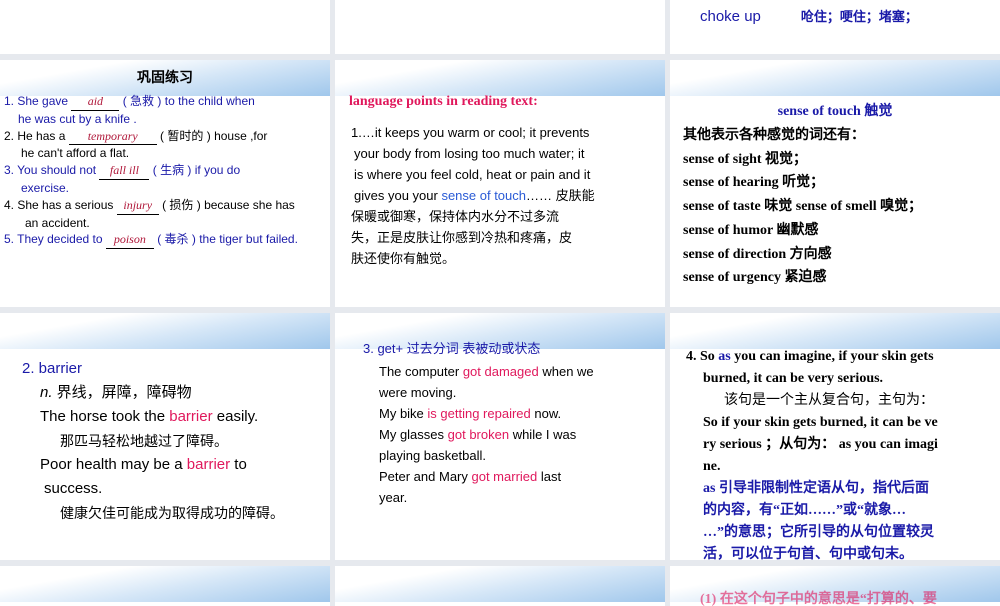 Image resolution: width=1000 pixels, height=606 pixels. What do you see at coordinates (818, 599) in the screenshot?
I see `slide-text: (1) 在这个句子中的意思是“打算的、要` at bounding box center [818, 599].